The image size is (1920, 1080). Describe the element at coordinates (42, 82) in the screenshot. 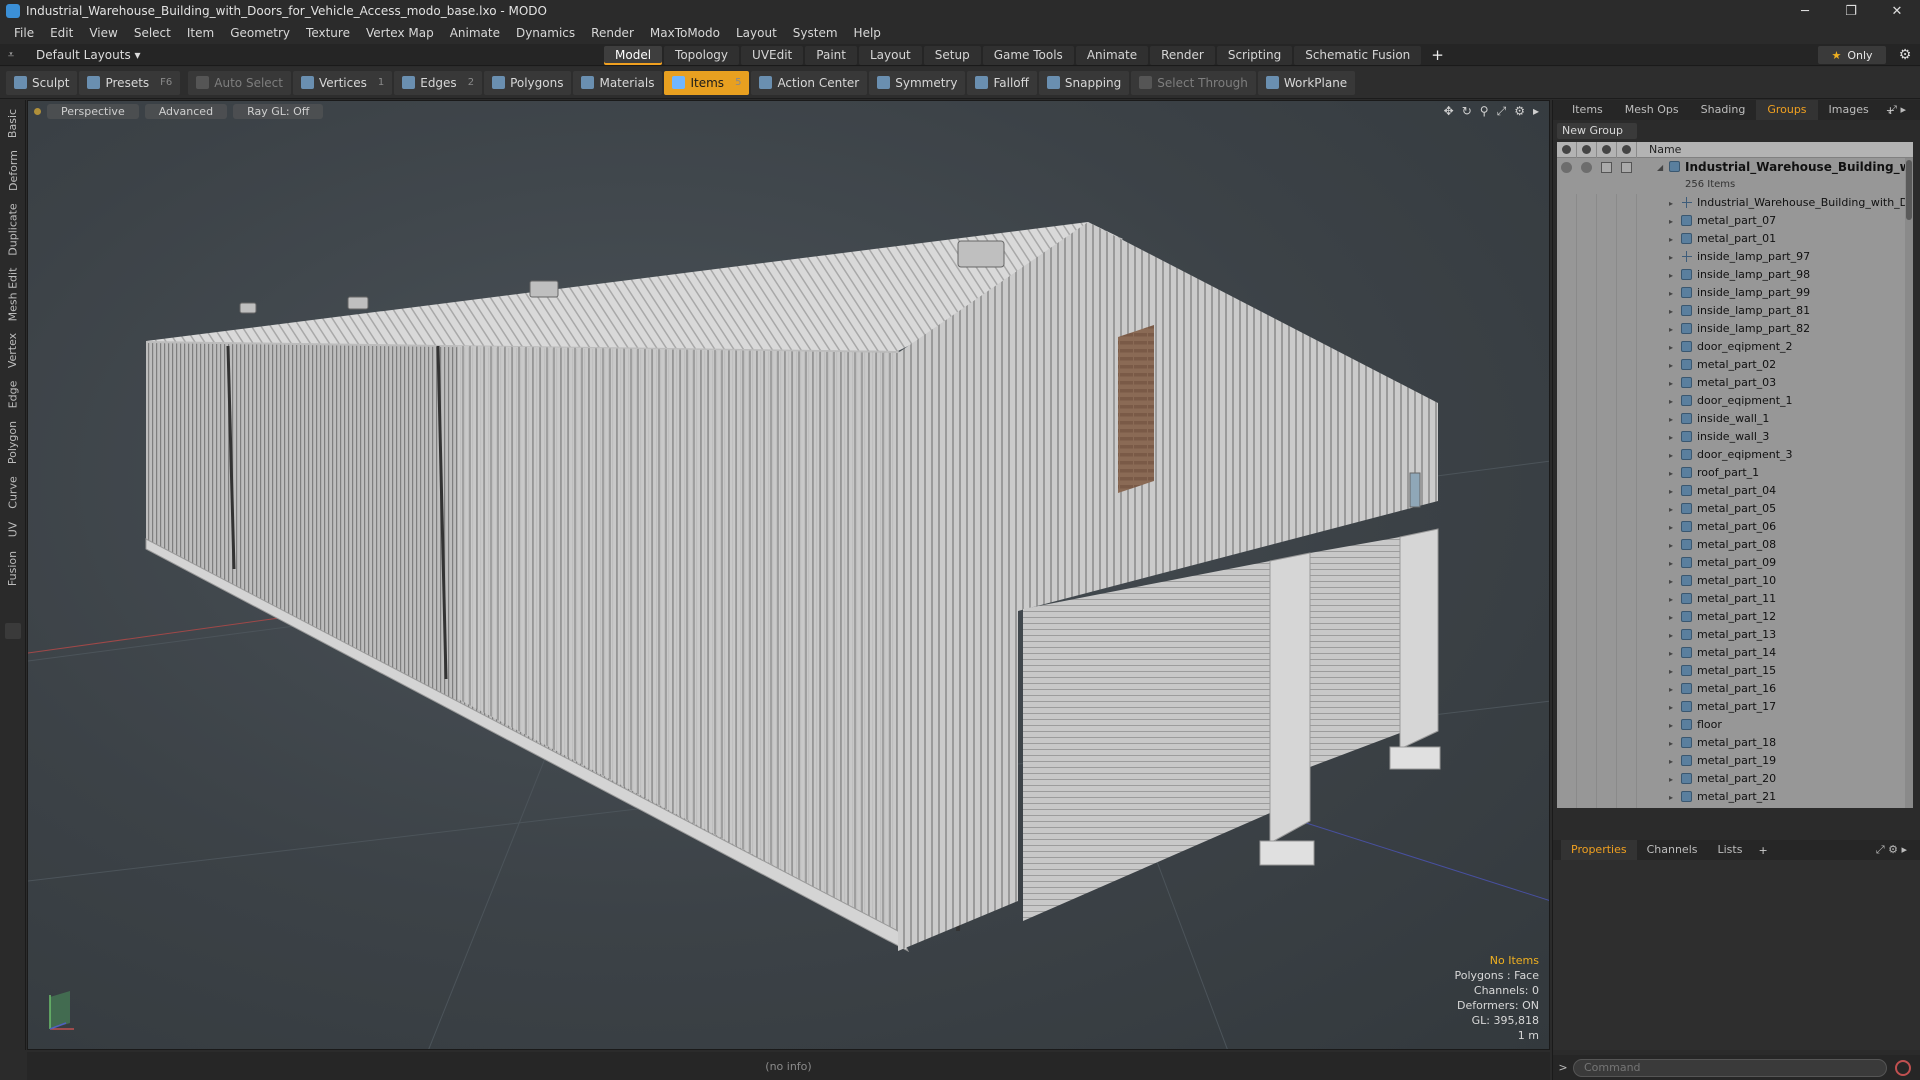

I see `sculpt-button: Sculpt` at that location.